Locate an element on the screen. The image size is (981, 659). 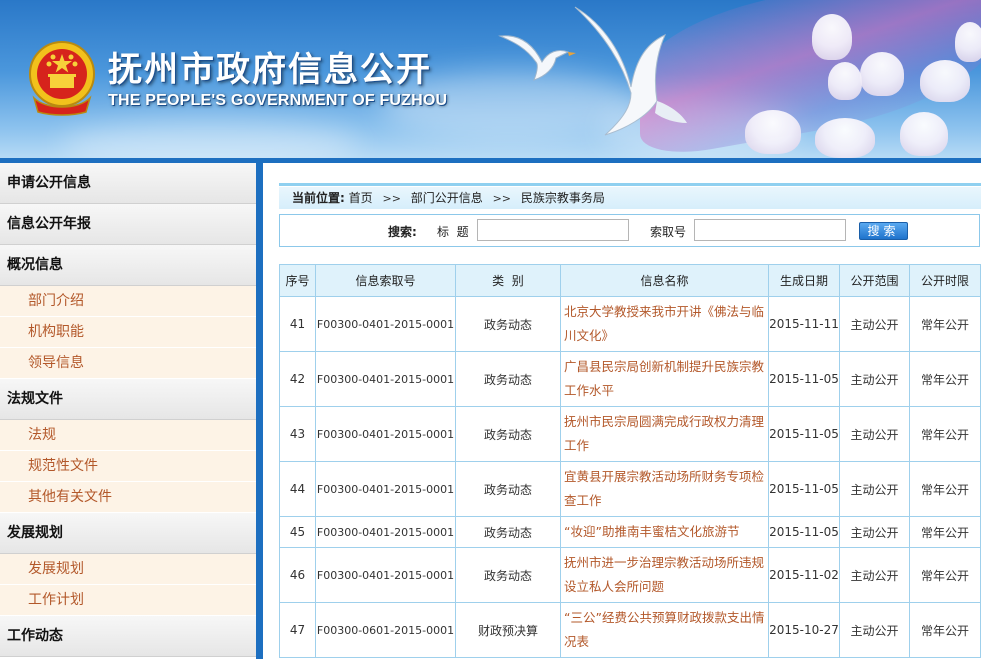
row-number: 43 is located at coordinates (297, 434).